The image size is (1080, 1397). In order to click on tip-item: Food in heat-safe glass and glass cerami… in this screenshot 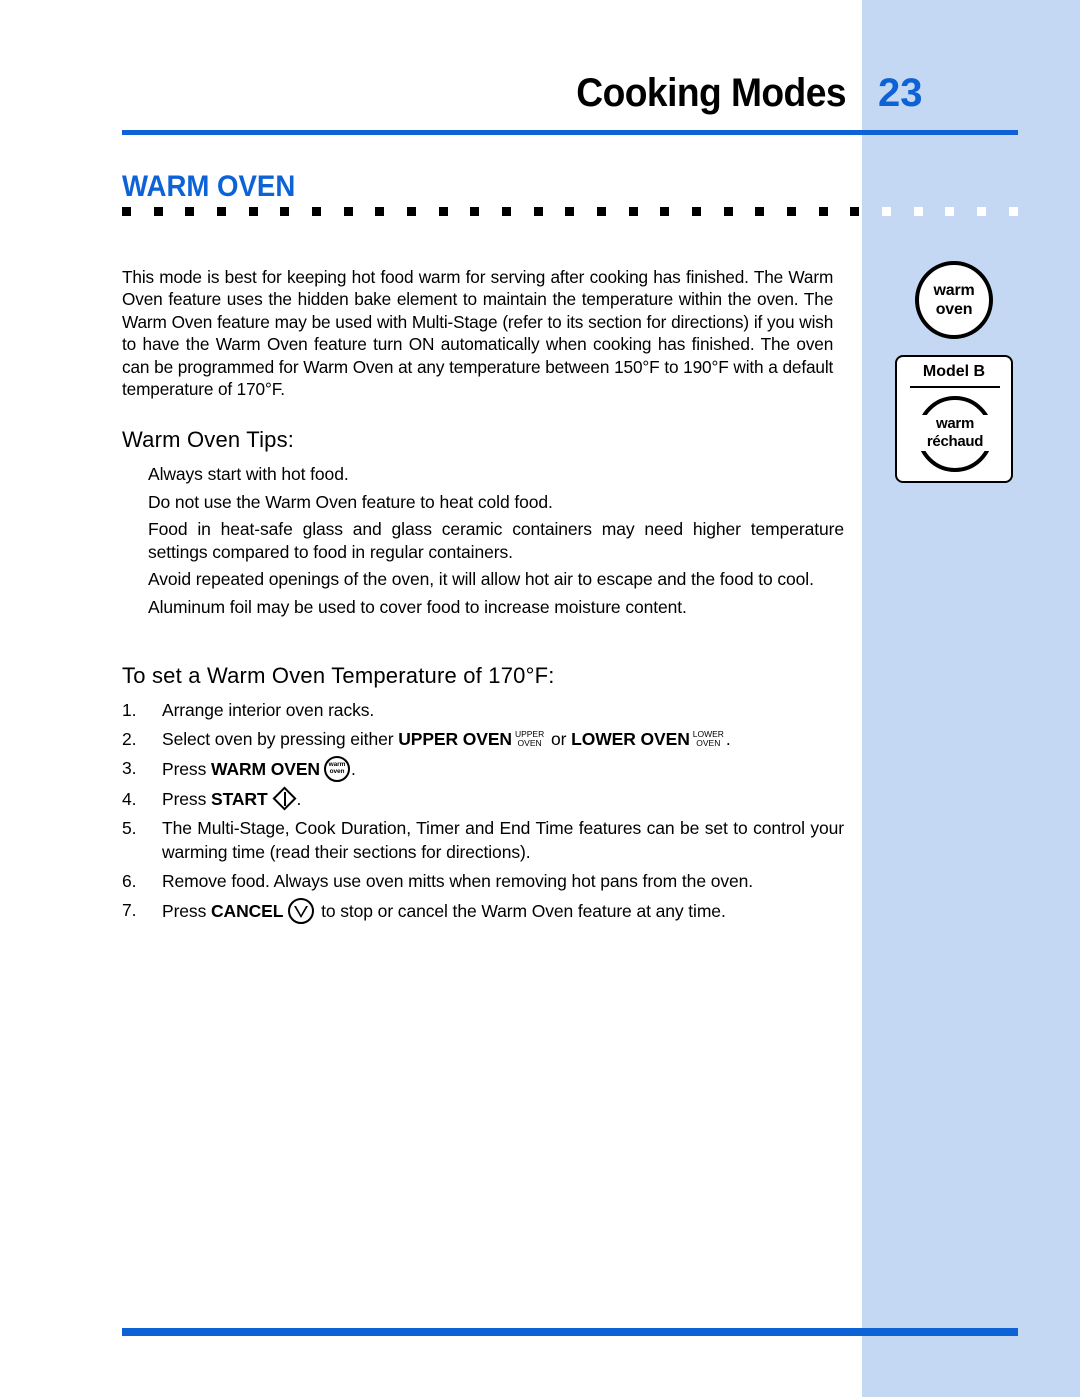, I will do `click(496, 540)`.